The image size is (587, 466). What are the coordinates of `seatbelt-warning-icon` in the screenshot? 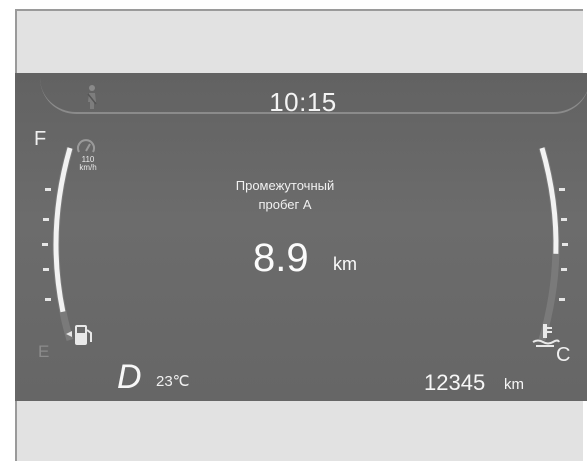 It's located at (92, 97).